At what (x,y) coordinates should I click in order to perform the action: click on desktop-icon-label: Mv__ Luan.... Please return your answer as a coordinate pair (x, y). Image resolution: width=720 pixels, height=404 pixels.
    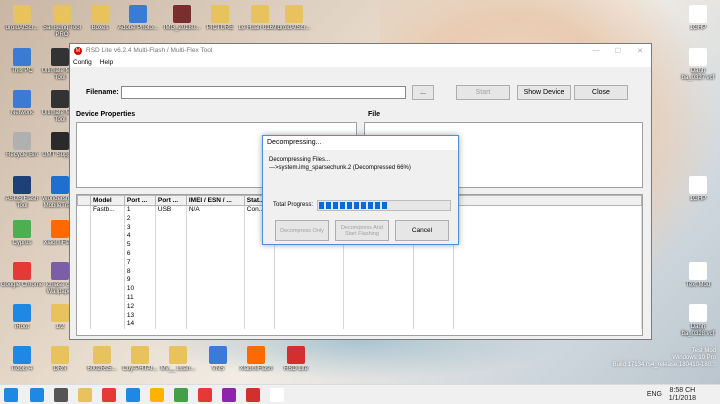
    Looking at the image, I should click on (178, 369).